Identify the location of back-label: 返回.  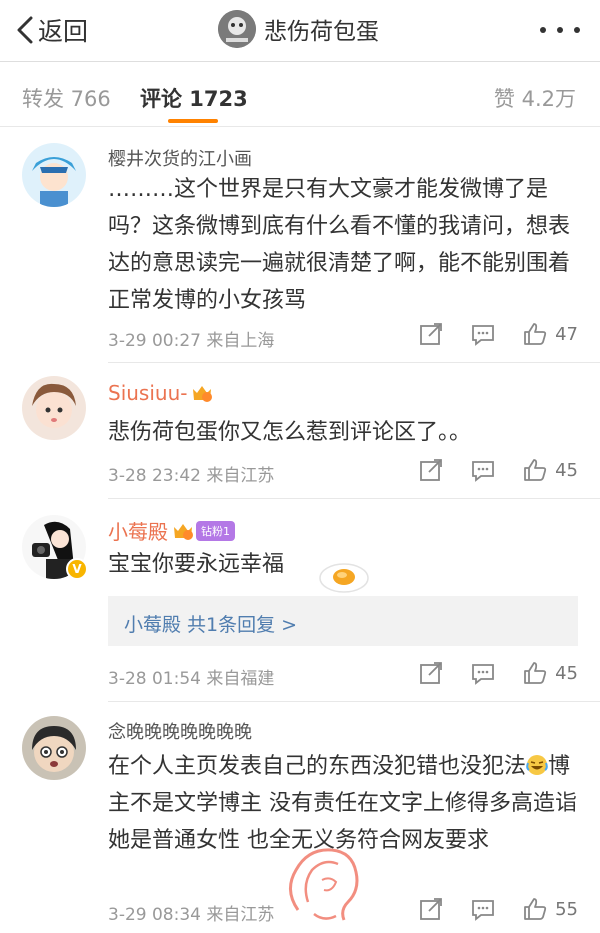
(63, 31).